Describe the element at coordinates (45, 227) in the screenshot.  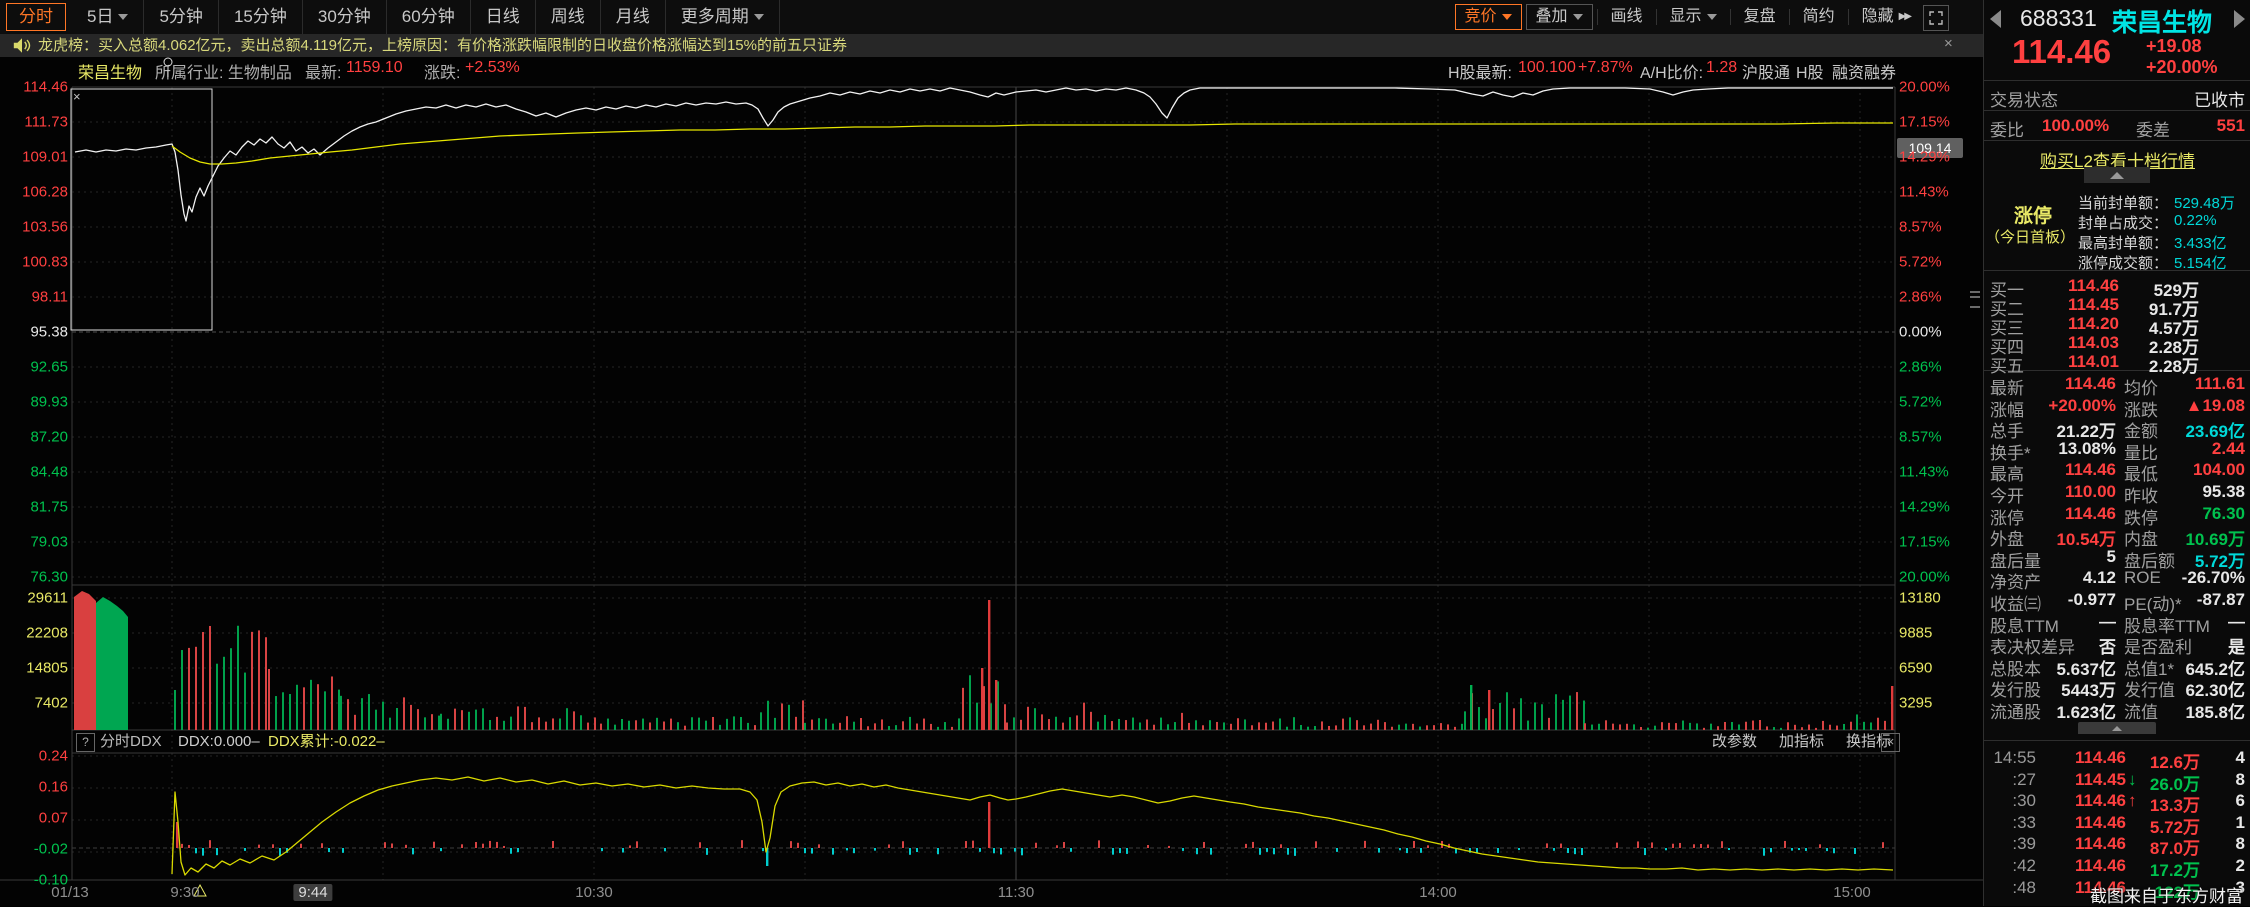
I see `price-axis-label: 103.56` at that location.